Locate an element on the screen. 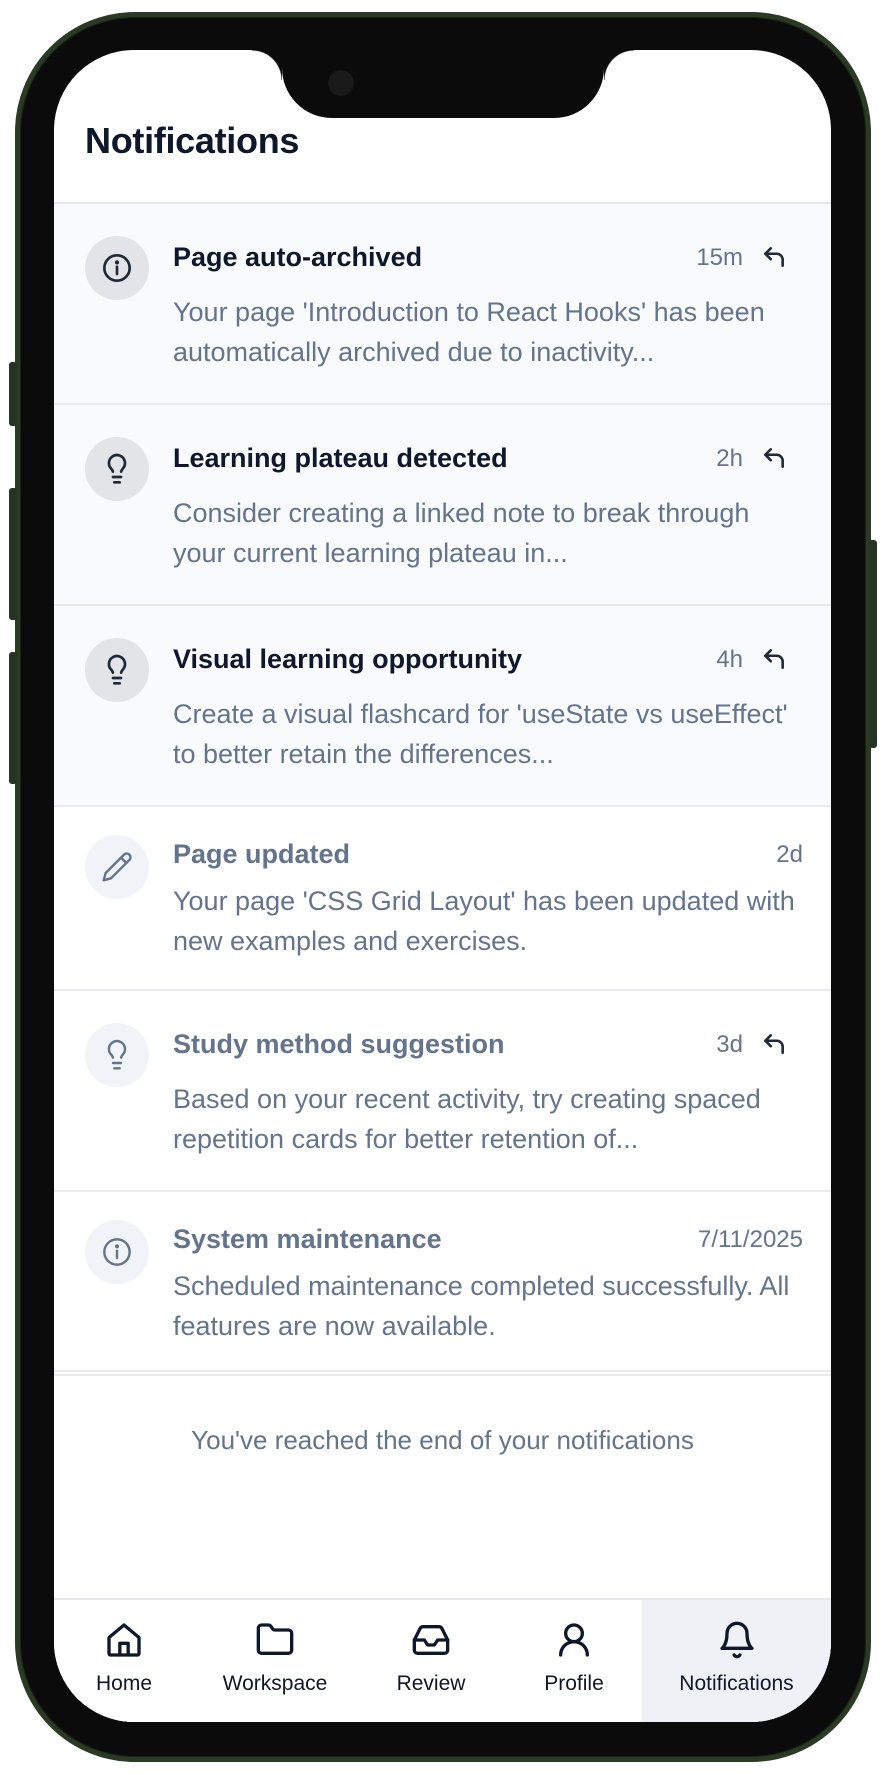 The image size is (887, 1775). notification-title: Study method suggestion is located at coordinates (339, 1044).